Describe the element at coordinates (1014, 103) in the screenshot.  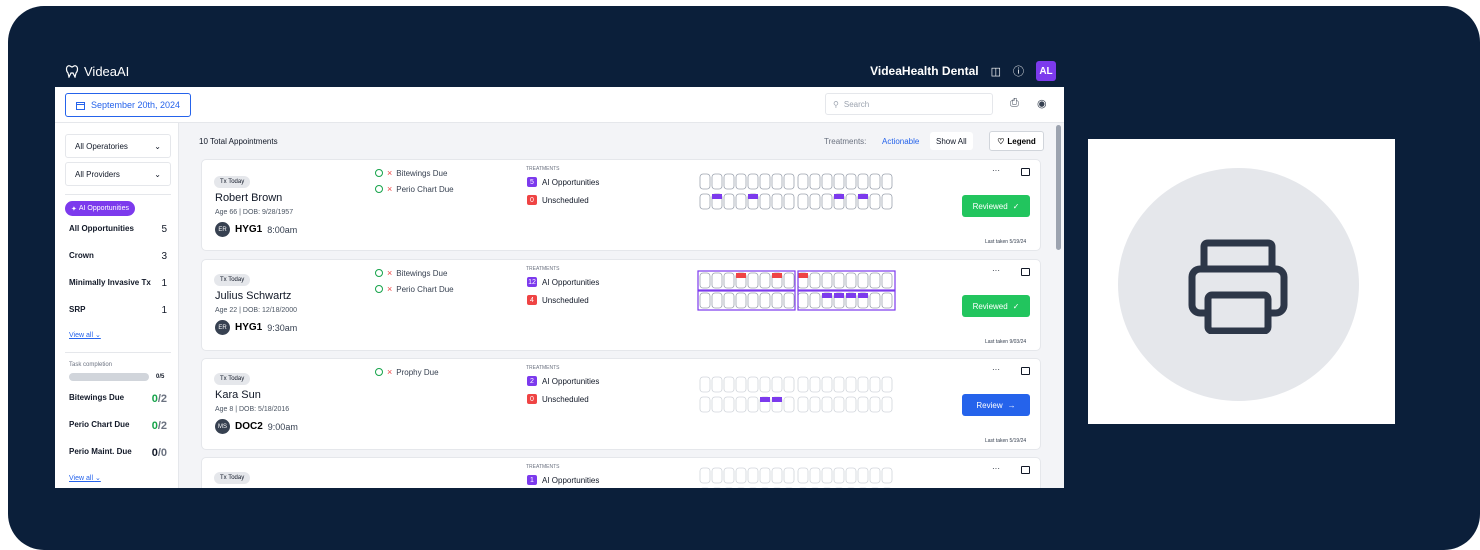
I see `print-icon: ⎙` at that location.